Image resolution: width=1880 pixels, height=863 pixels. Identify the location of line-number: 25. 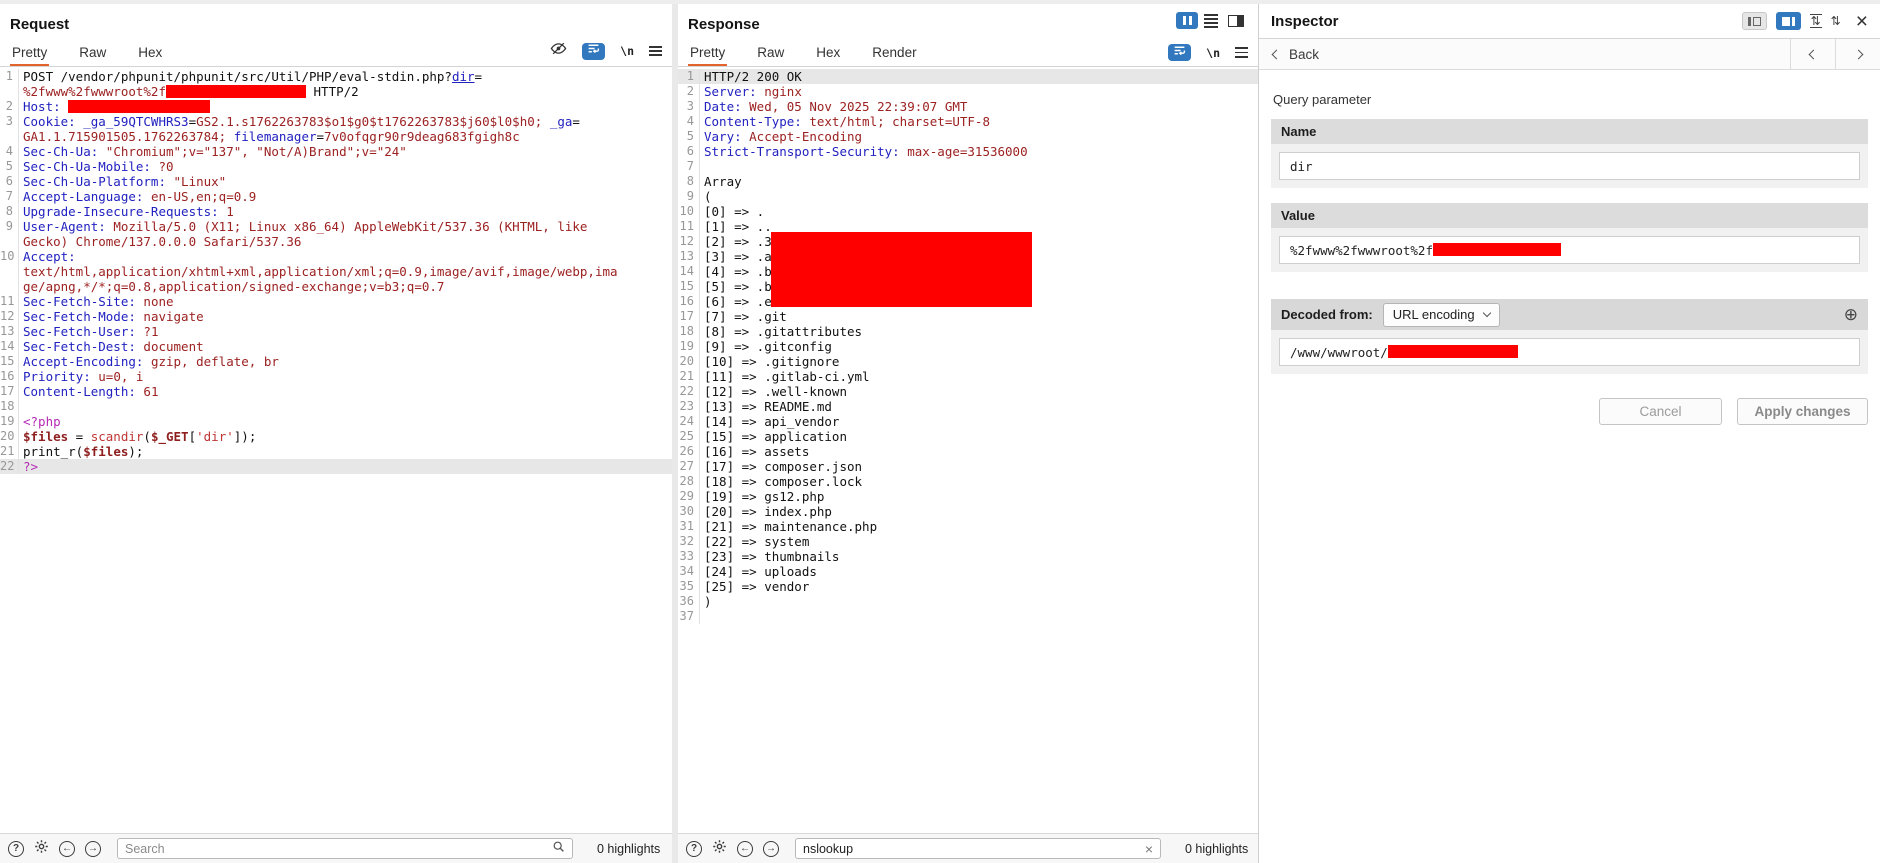
(689, 436).